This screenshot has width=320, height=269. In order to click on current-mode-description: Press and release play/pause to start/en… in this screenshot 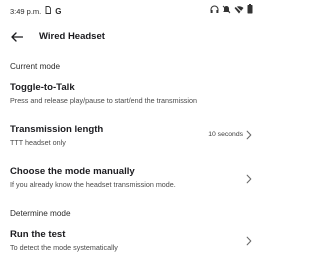, I will do `click(103, 100)`.